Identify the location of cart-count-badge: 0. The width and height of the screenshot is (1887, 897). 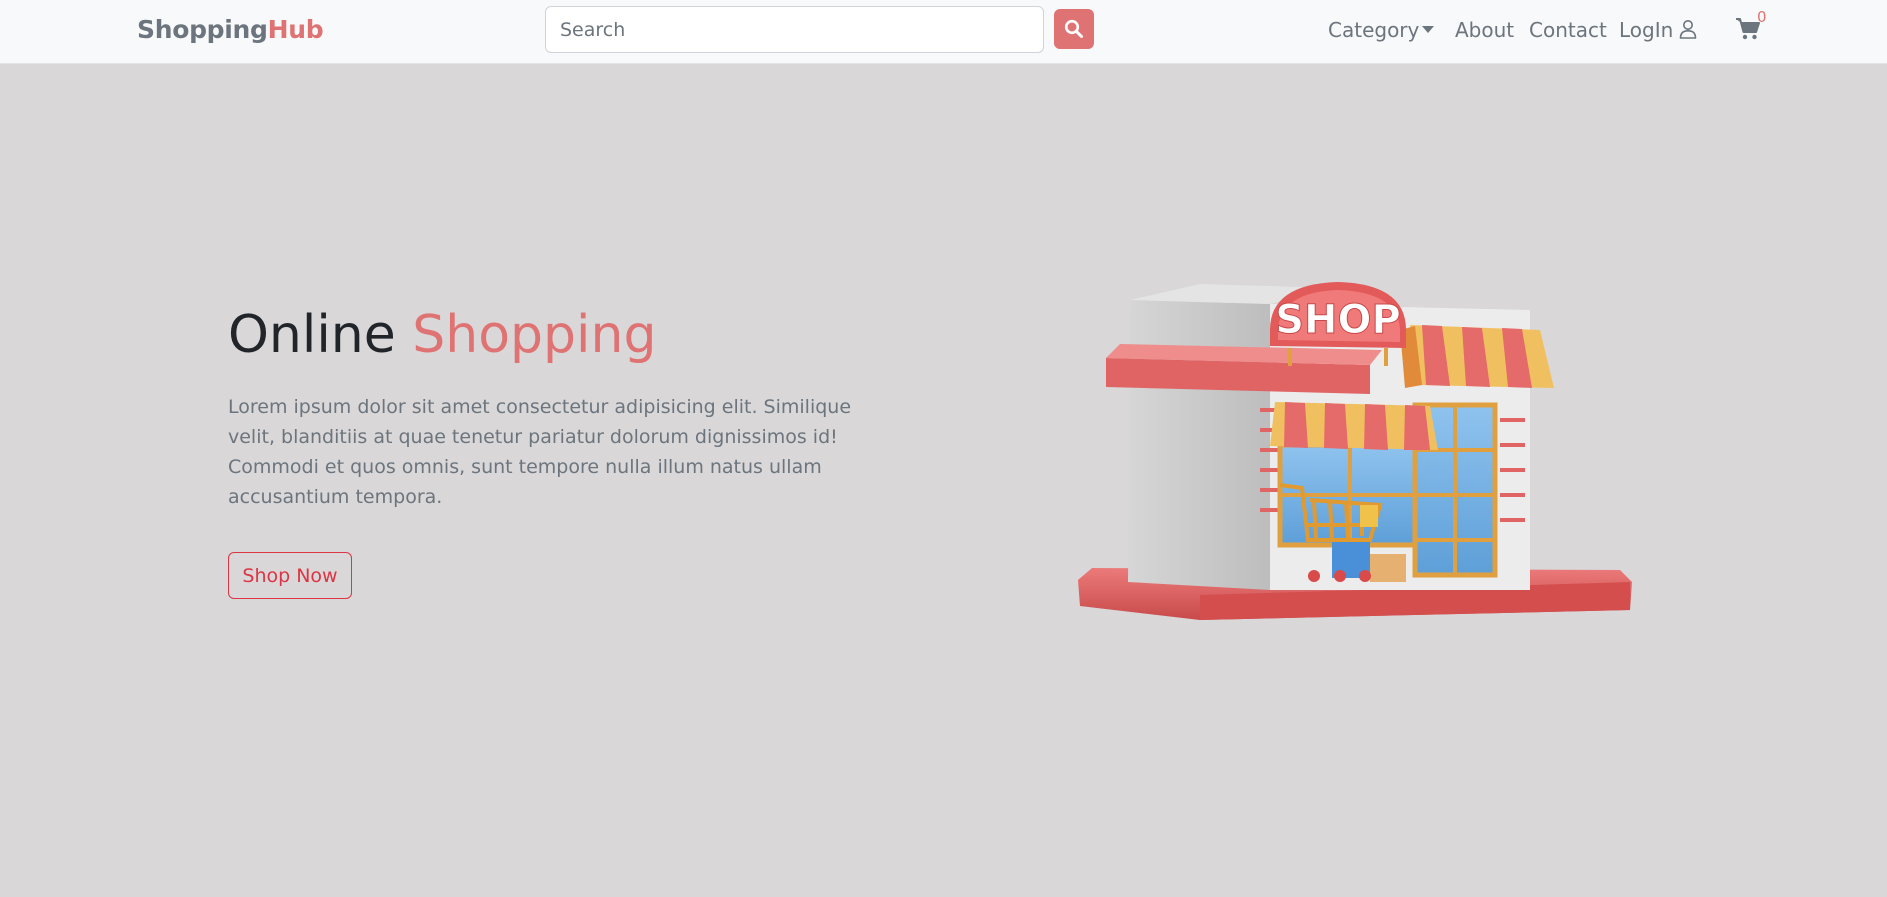
(1762, 17).